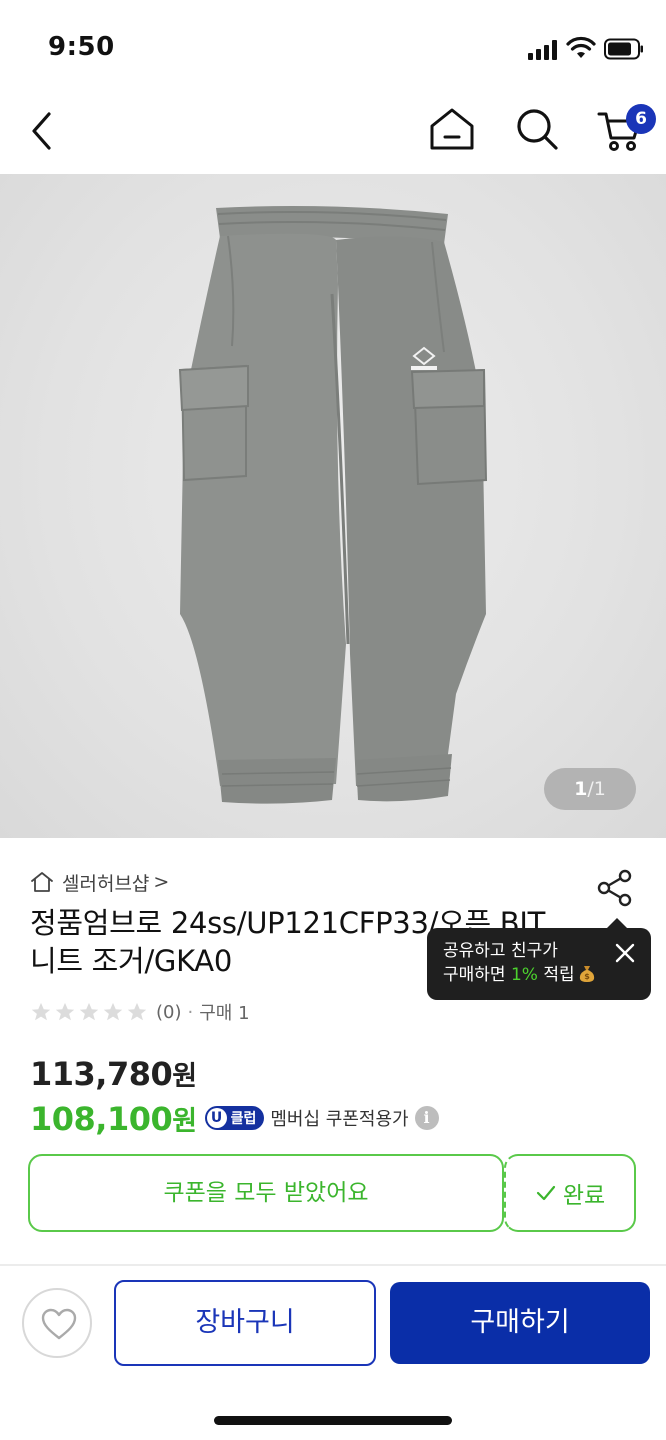 The width and height of the screenshot is (666, 1440). I want to click on reward-percent: 1%, so click(524, 975).